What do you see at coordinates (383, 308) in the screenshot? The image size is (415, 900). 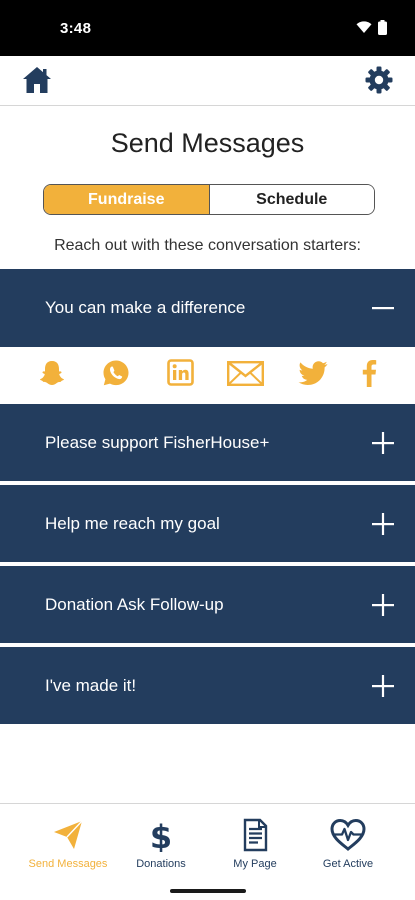 I see `collapse-minus-icon` at bounding box center [383, 308].